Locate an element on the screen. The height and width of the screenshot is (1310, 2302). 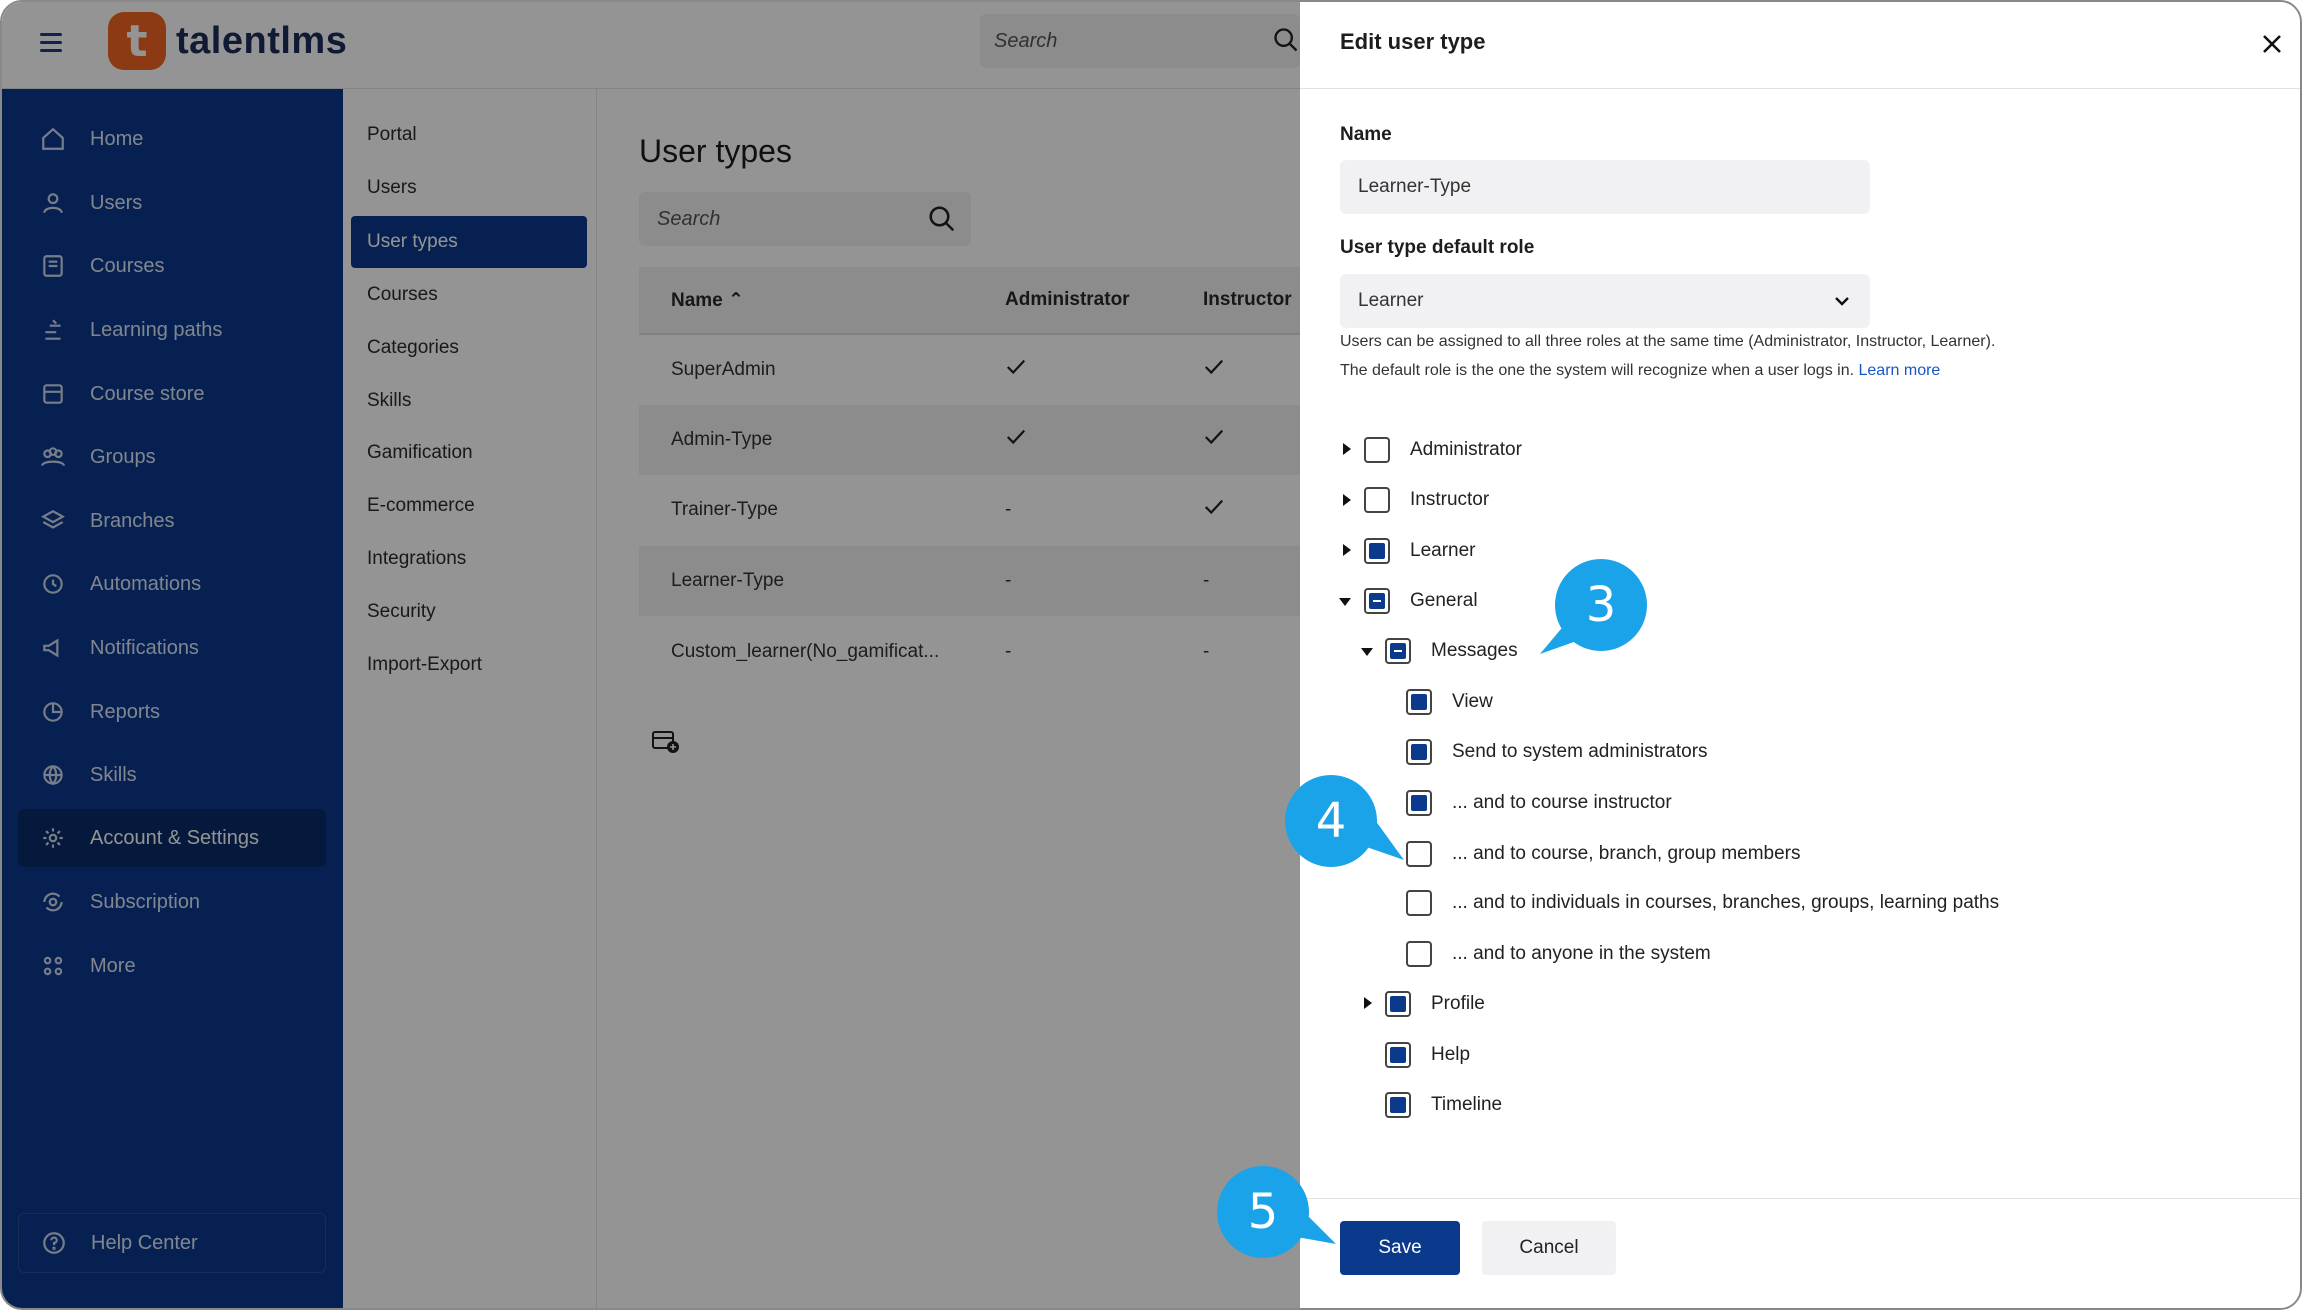
permission-learner: Learner is located at coordinates (1420, 551).